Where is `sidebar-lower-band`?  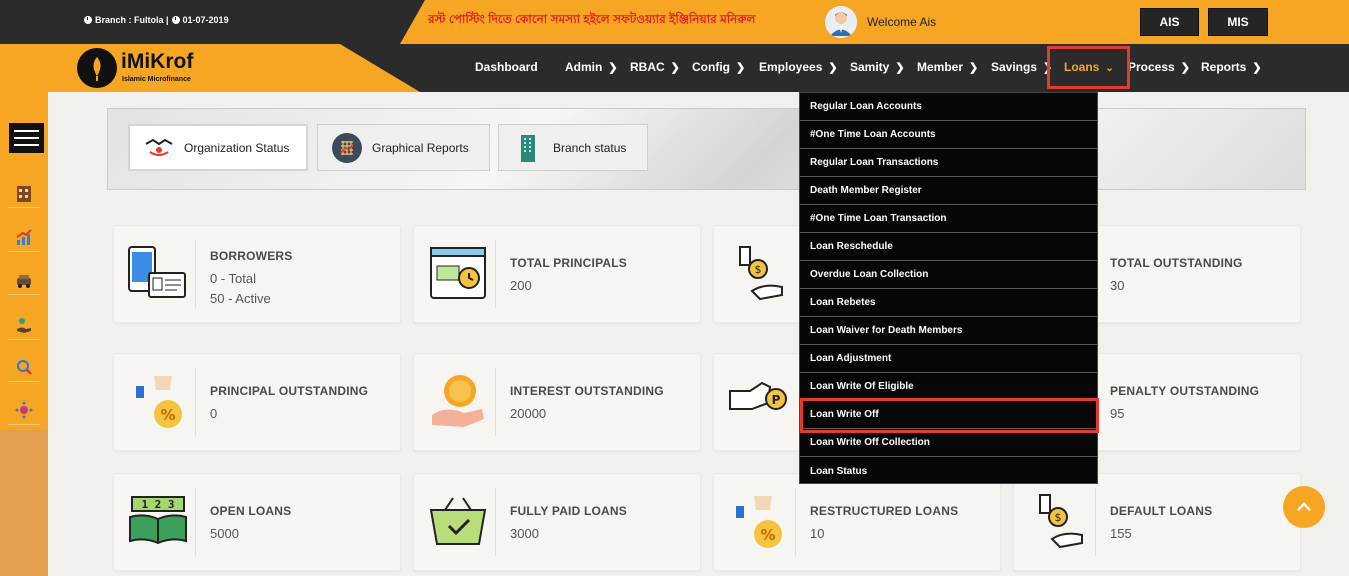 sidebar-lower-band is located at coordinates (24, 503).